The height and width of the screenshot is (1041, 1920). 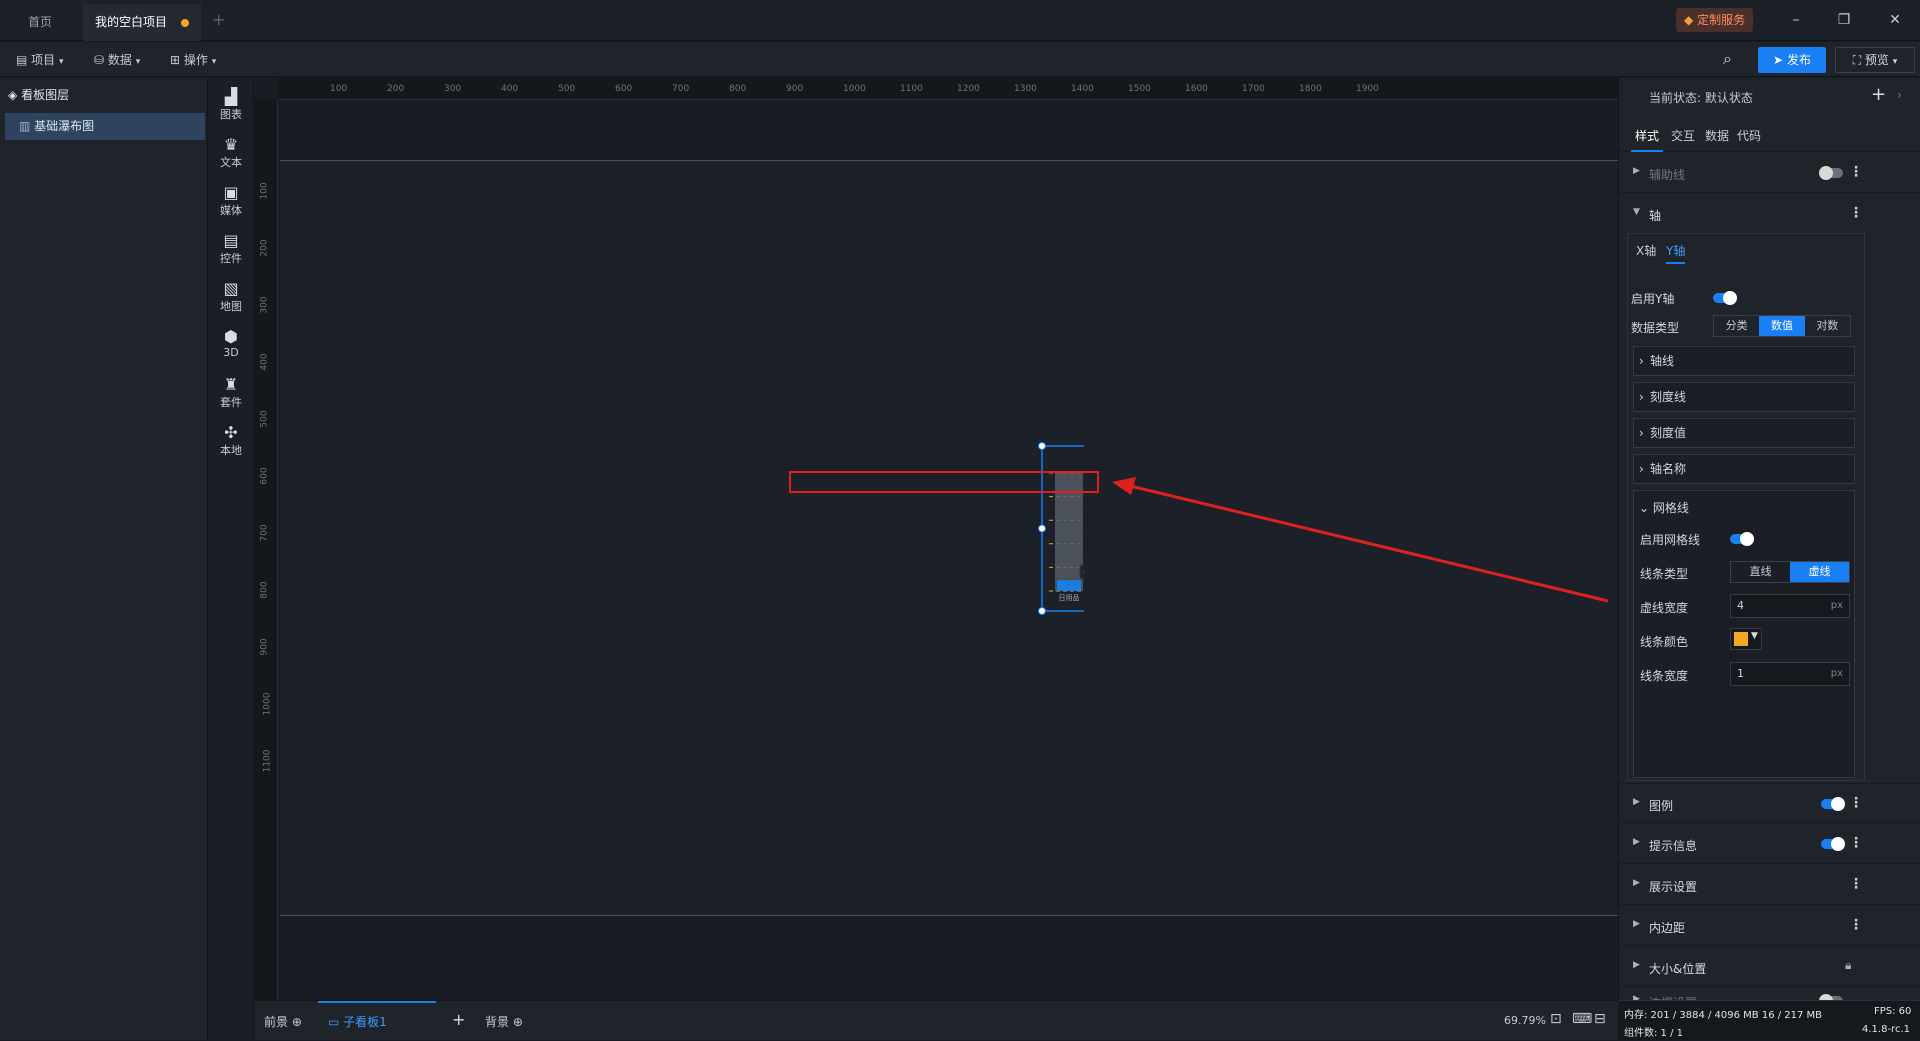 What do you see at coordinates (1760, 572) in the screenshot?
I see `line-type-solid: 直线` at bounding box center [1760, 572].